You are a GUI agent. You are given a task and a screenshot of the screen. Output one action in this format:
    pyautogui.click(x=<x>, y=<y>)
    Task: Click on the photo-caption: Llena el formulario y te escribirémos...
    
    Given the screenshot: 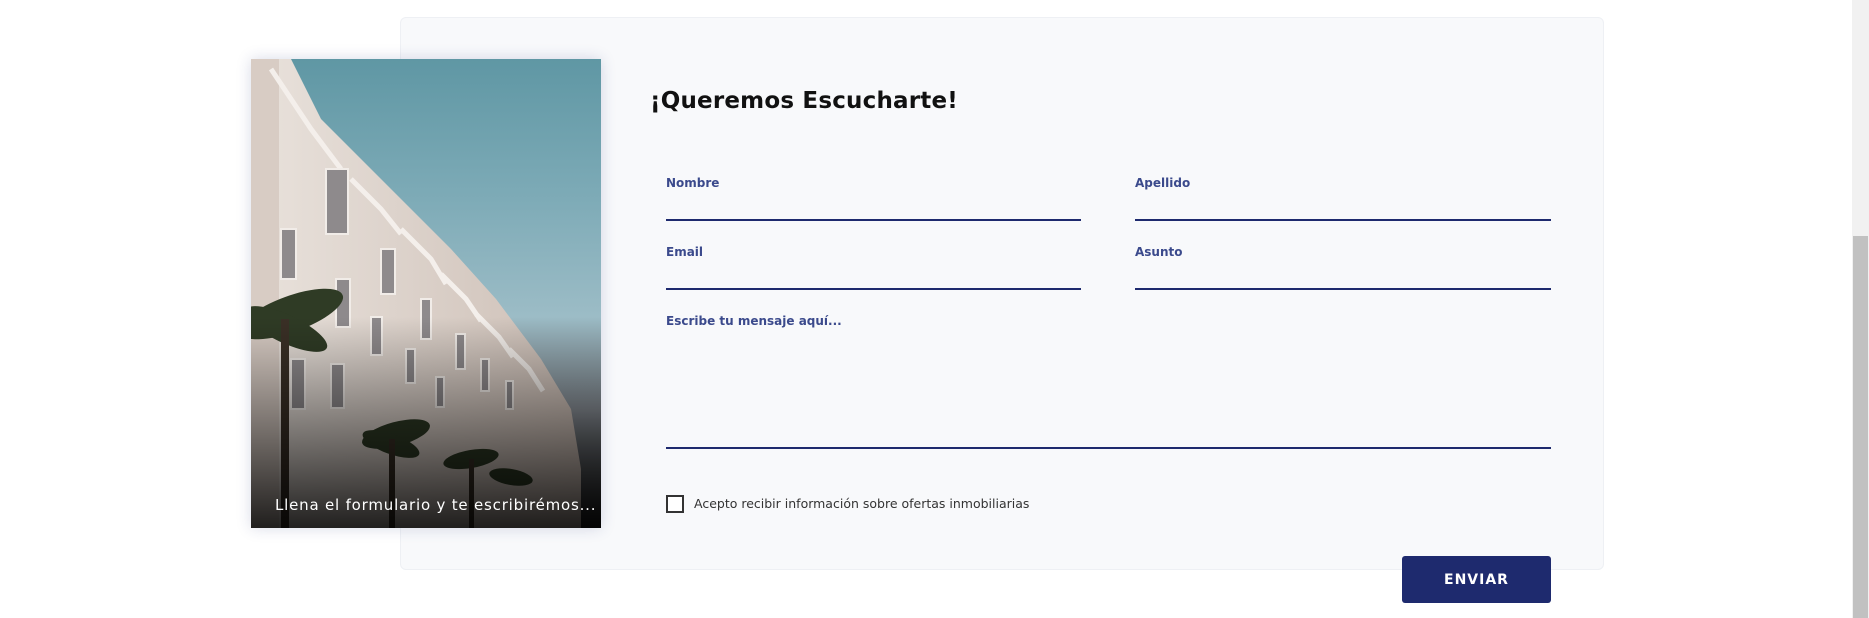 What is the action you would take?
    pyautogui.click(x=436, y=505)
    